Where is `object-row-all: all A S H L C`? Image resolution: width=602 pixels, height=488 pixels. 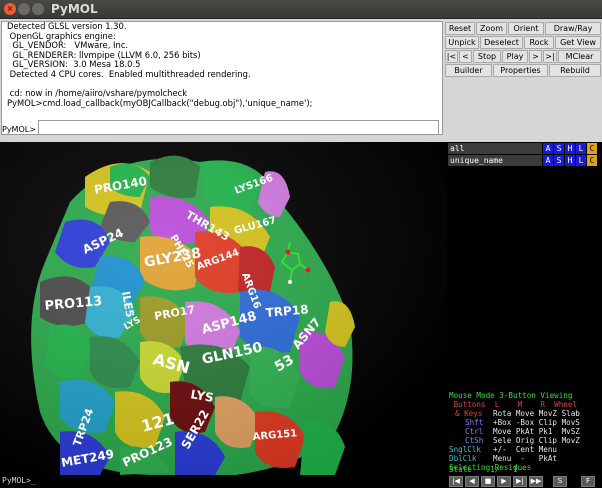 object-row-all: all A S H L C is located at coordinates (524, 148).